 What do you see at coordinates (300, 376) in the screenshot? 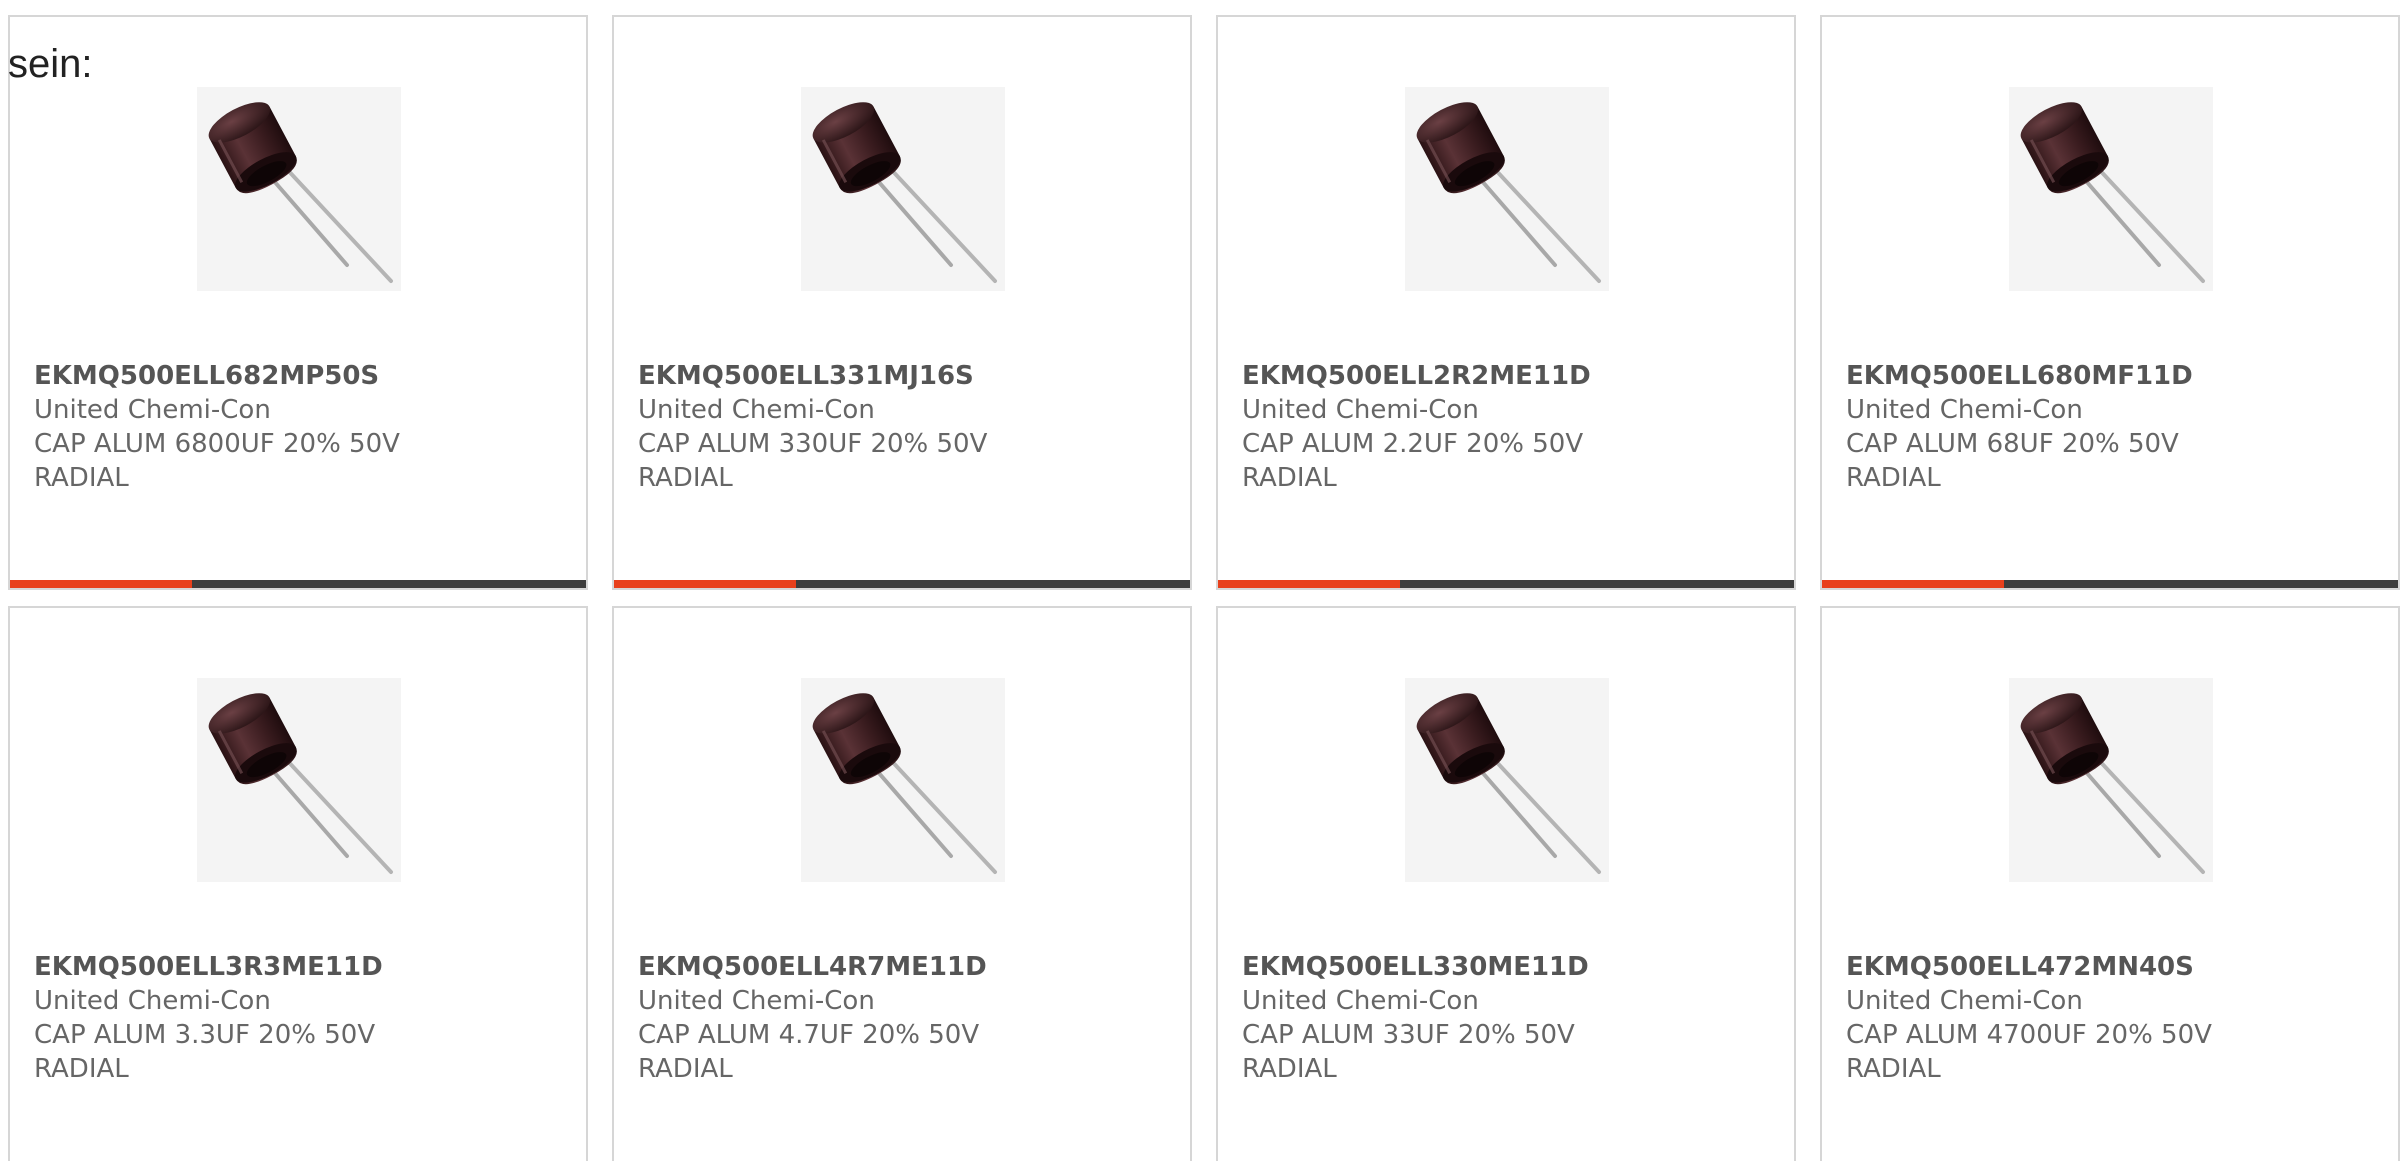
I see `part-number-link: EKMQ500ELL682MP50S` at bounding box center [300, 376].